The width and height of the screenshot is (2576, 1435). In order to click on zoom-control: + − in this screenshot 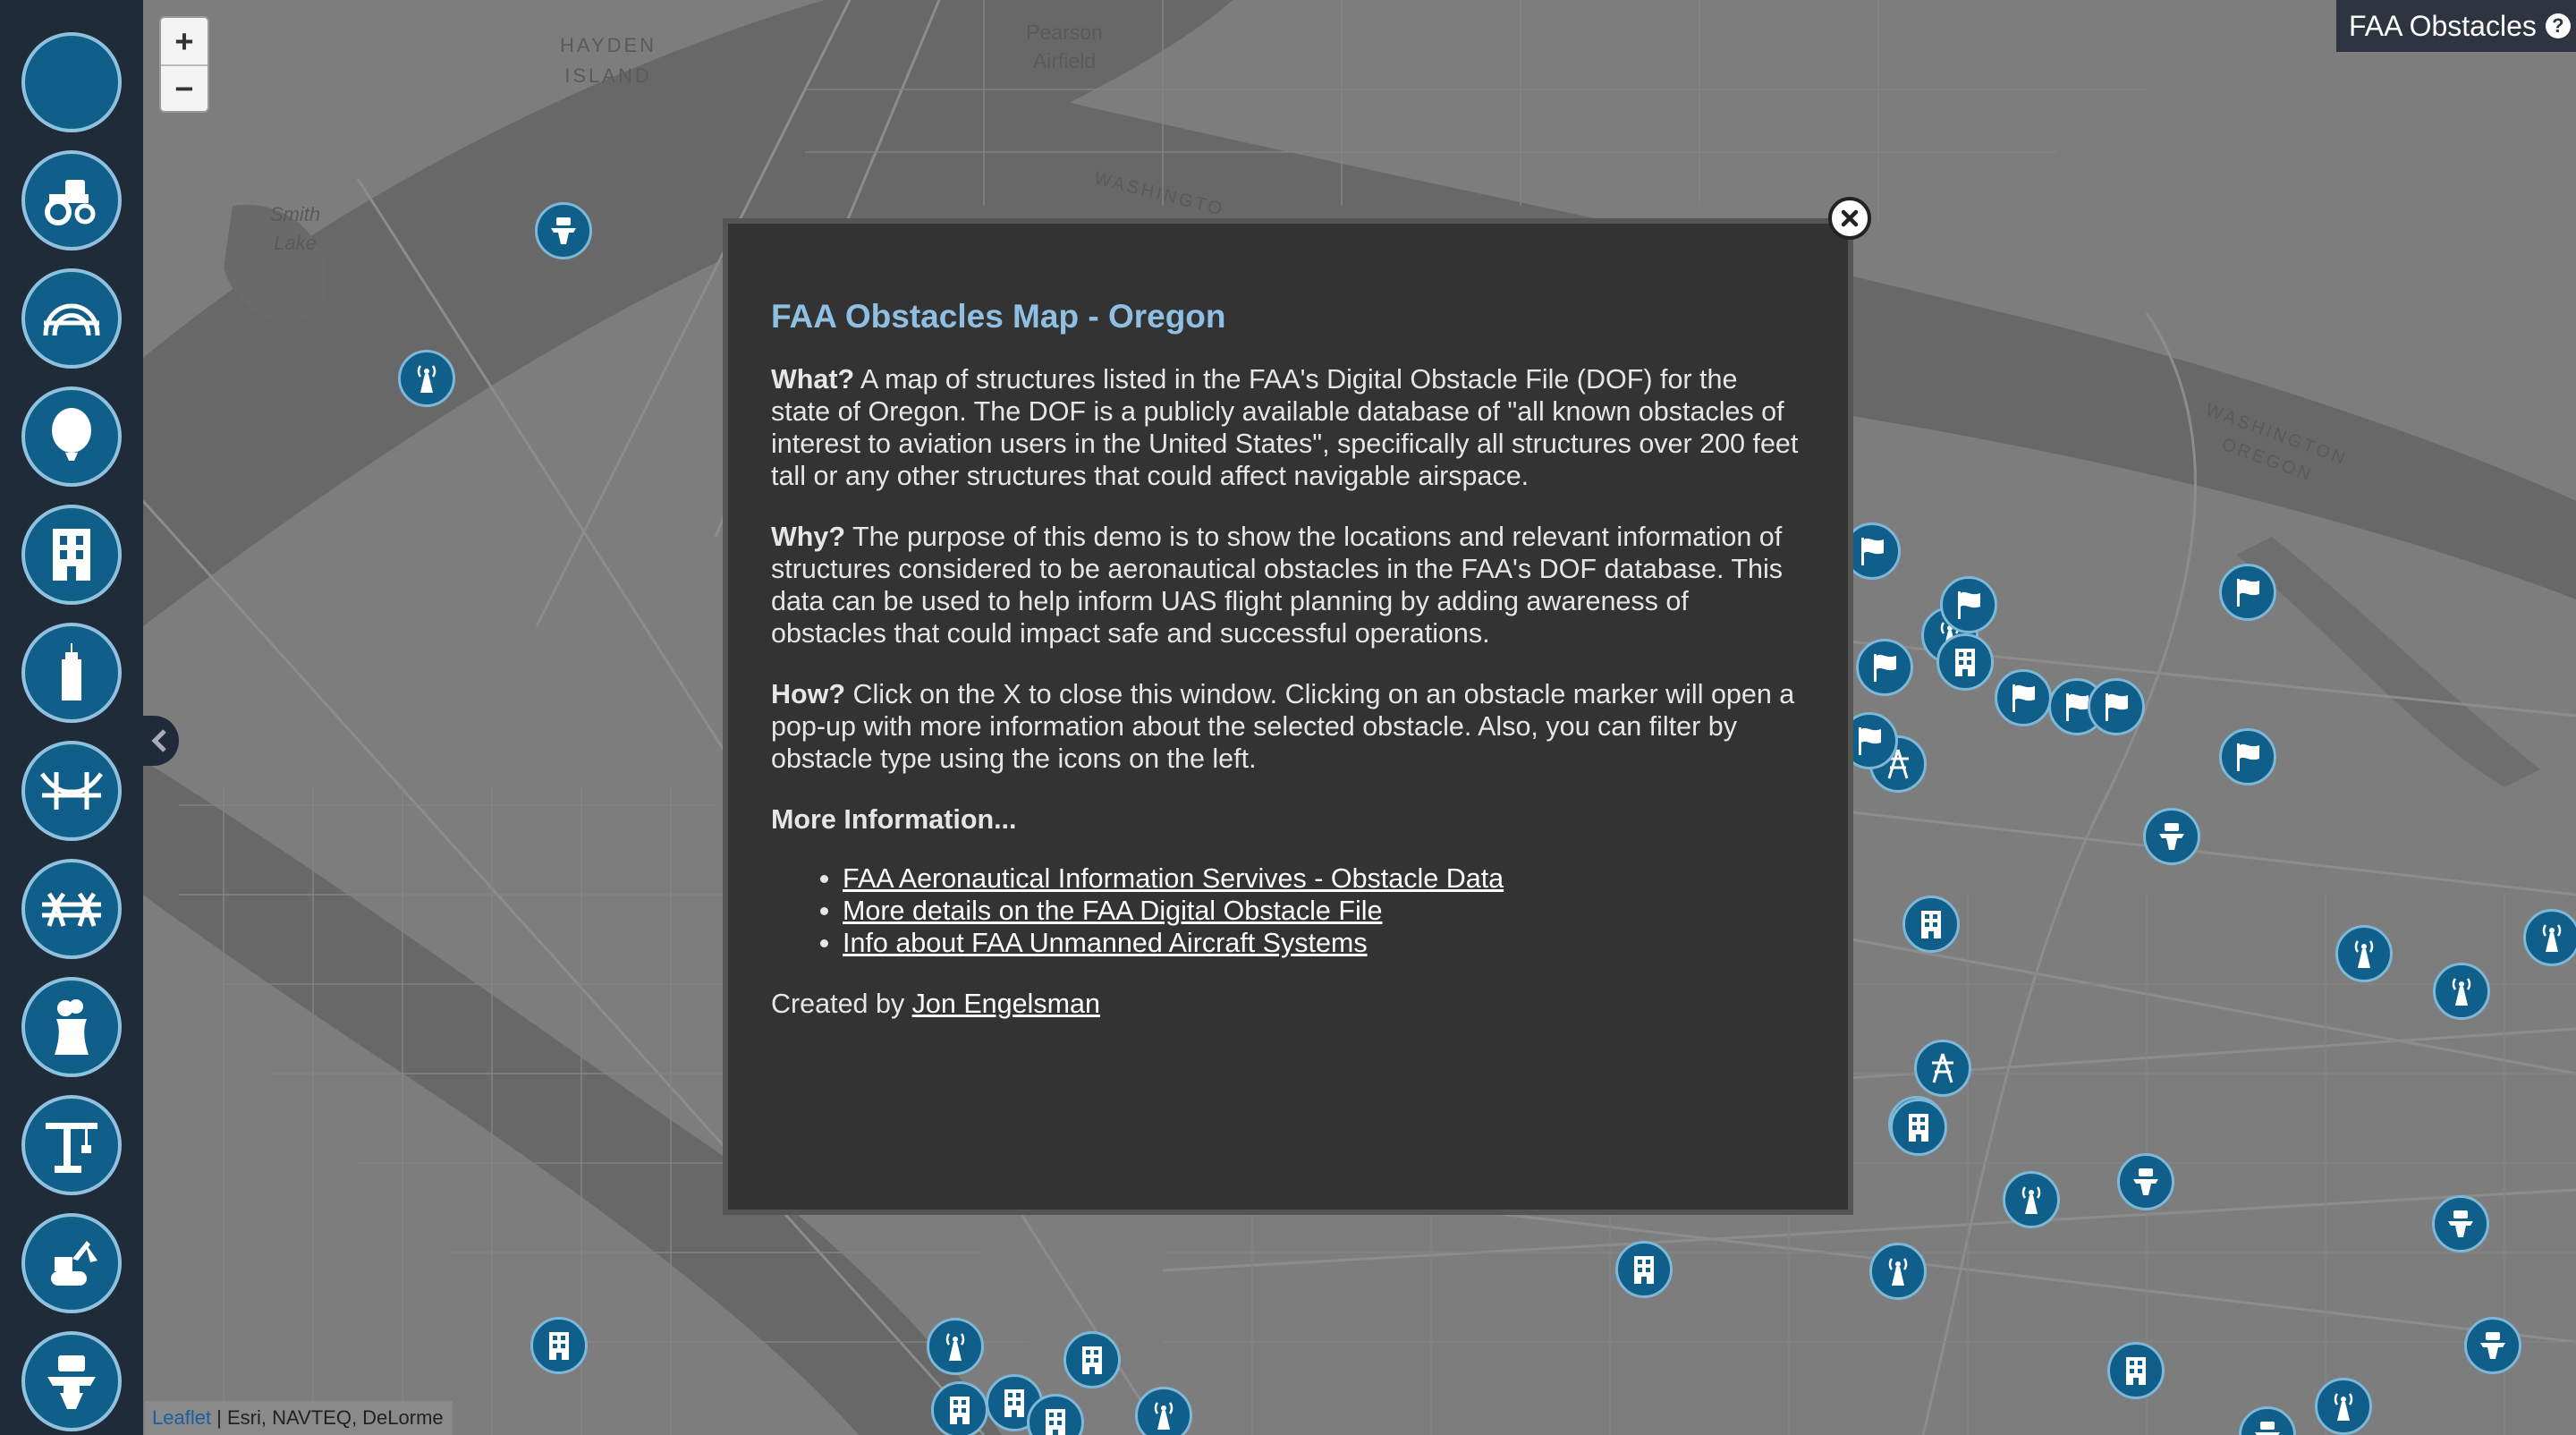, I will do `click(184, 64)`.